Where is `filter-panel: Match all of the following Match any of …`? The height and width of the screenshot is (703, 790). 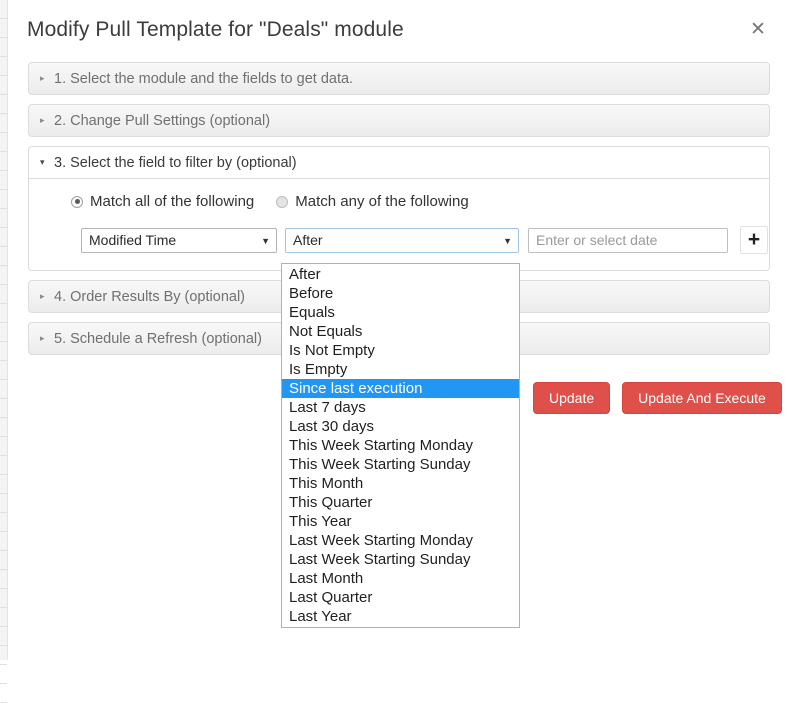
filter-panel: Match all of the following Match any of … is located at coordinates (399, 225).